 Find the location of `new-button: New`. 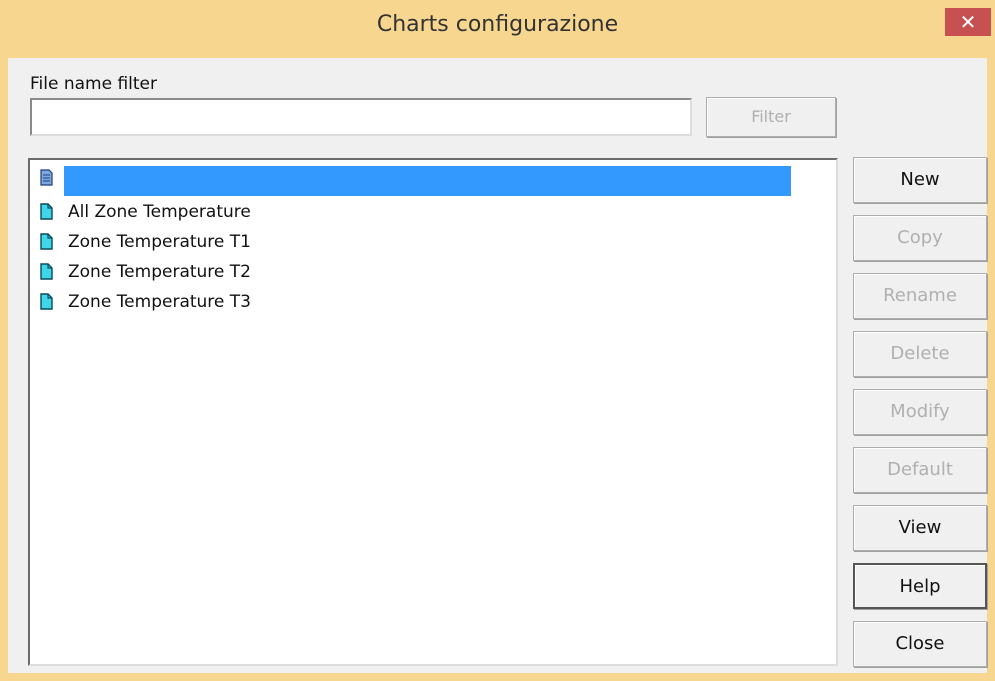

new-button: New is located at coordinates (920, 180).